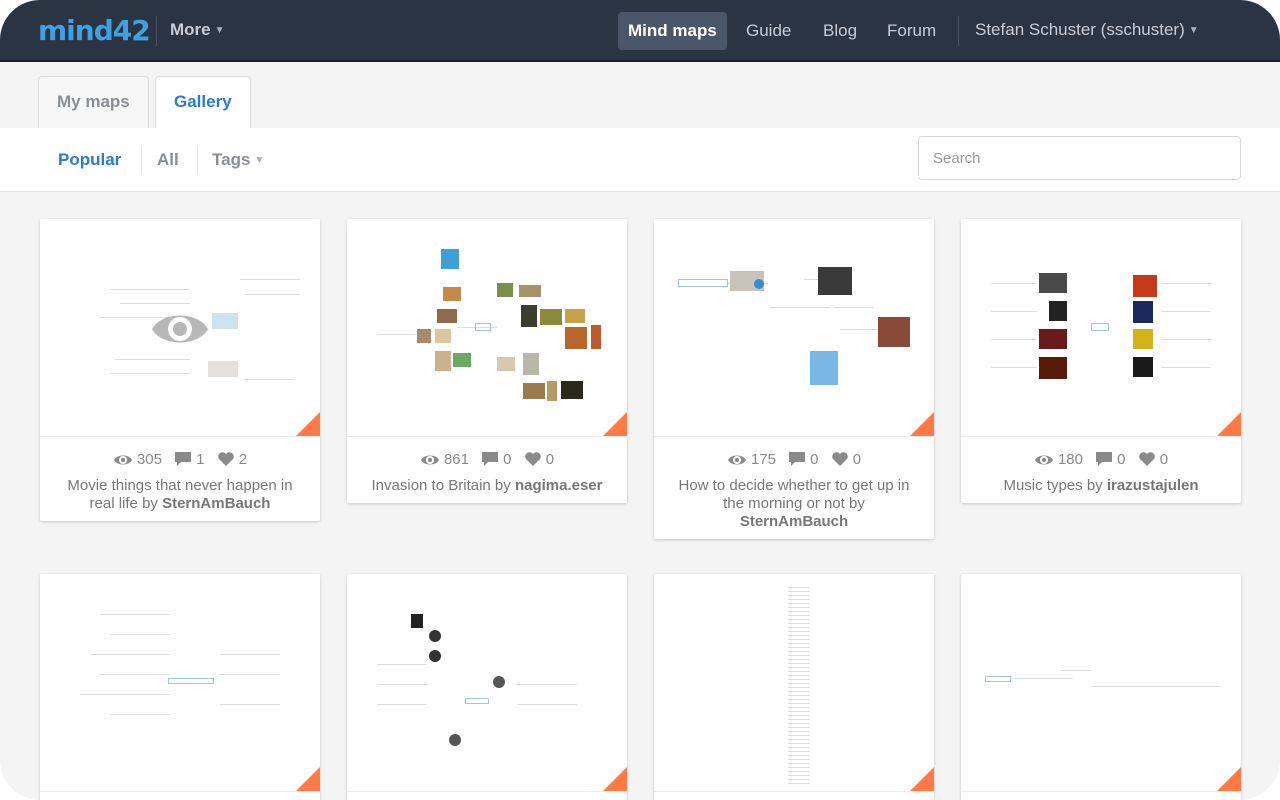  I want to click on map-card: 180 0 0 Music types by irazustajulen, so click(1101, 361).